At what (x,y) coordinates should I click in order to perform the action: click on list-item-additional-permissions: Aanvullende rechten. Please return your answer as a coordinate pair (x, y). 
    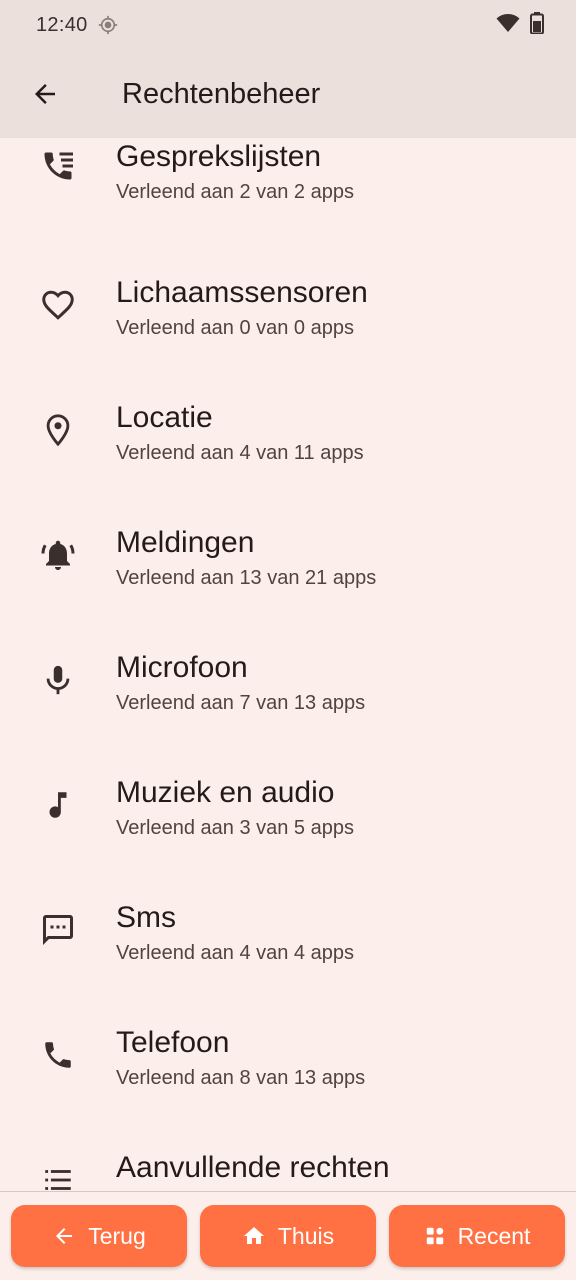
    Looking at the image, I should click on (288, 1159).